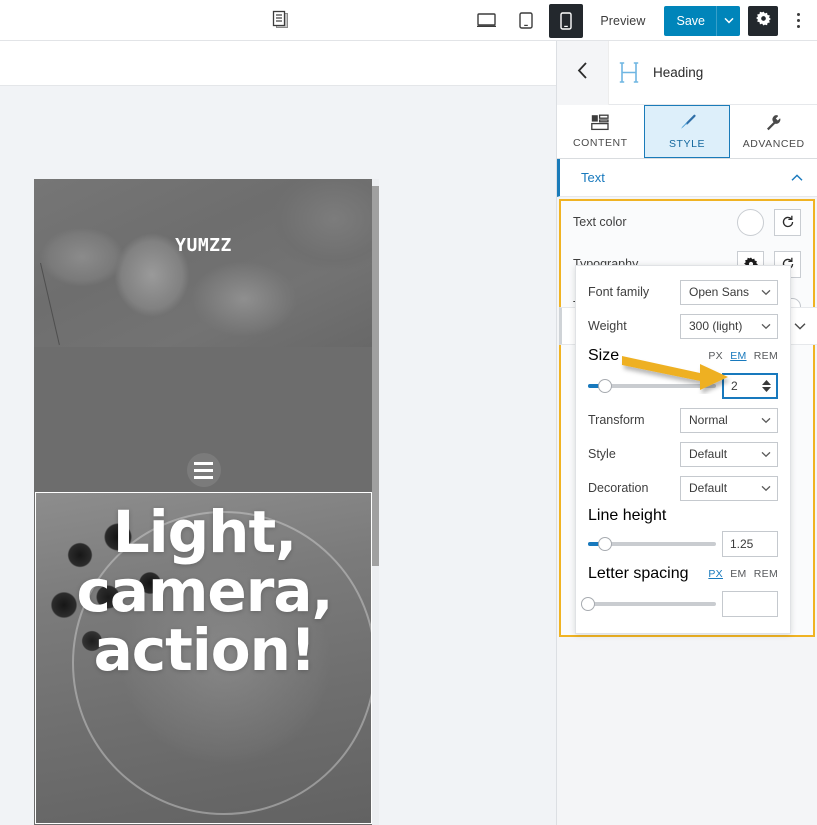 The height and width of the screenshot is (825, 817). I want to click on size-unit-group: PX EM REM, so click(741, 356).